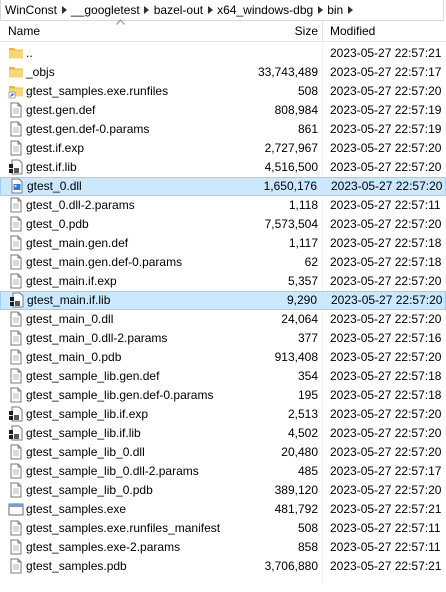 The width and height of the screenshot is (446, 592). Describe the element at coordinates (291, 224) in the screenshot. I see `file-size: 7,573,504` at that location.